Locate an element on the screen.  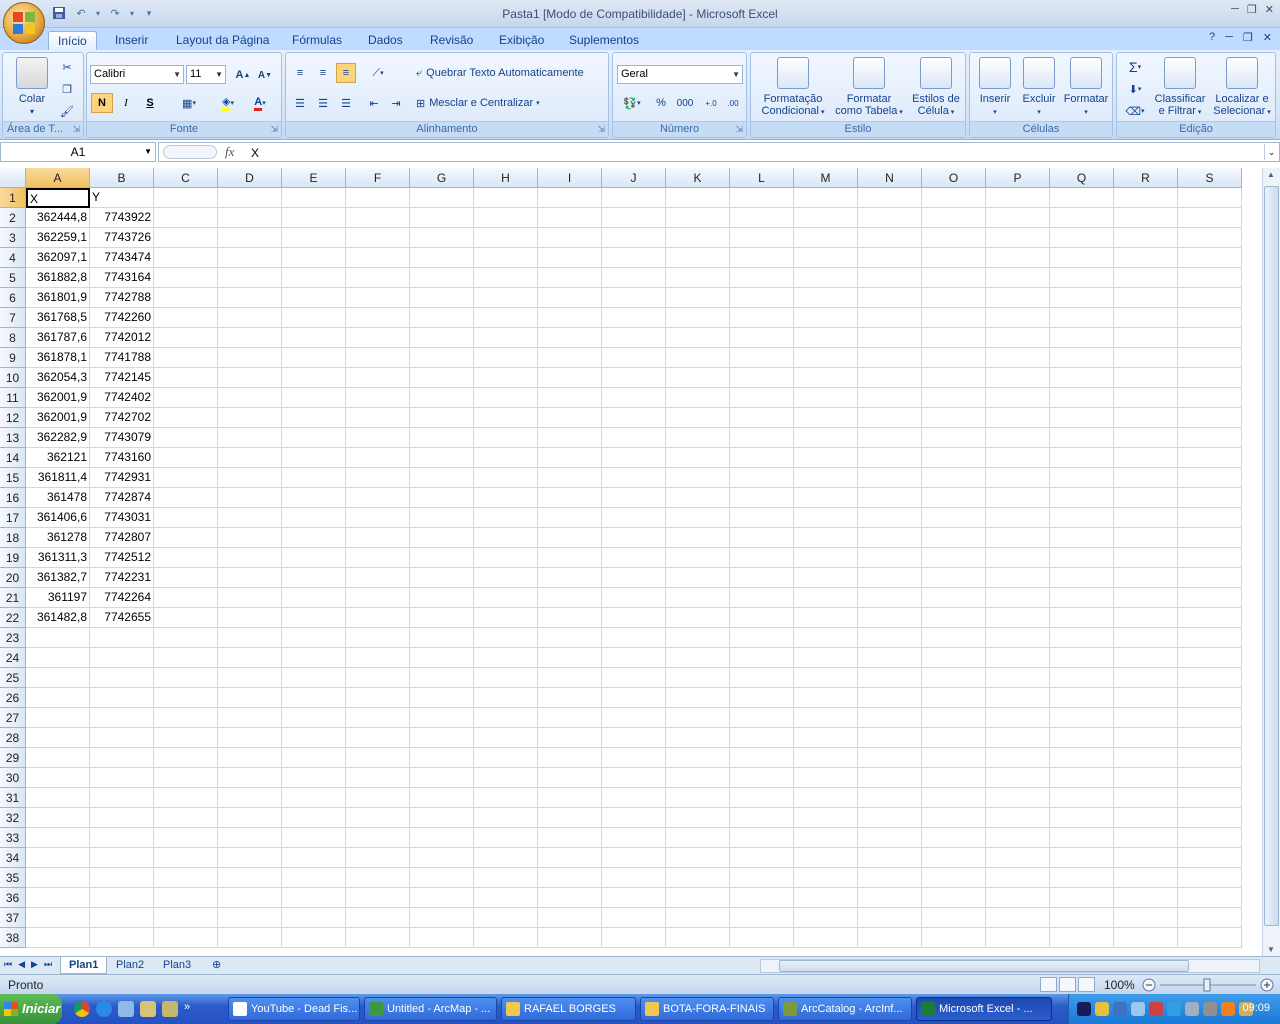
row-header: 12 is located at coordinates (13, 418).